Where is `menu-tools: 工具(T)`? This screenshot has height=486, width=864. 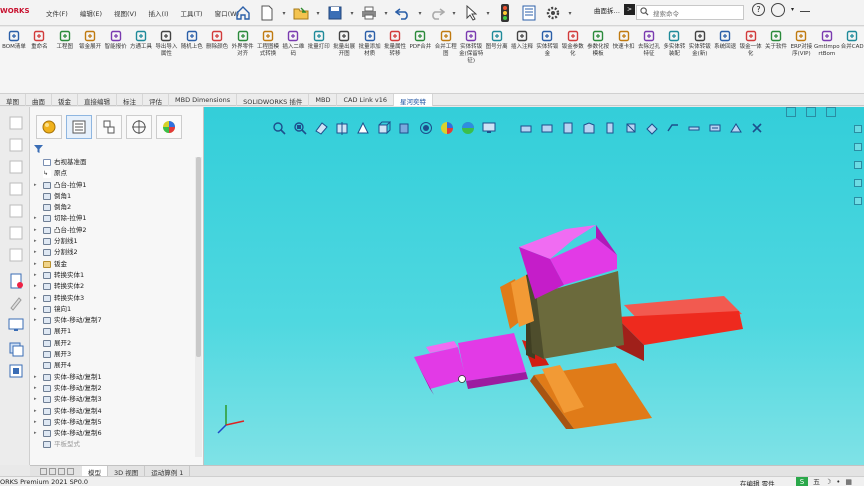 menu-tools: 工具(T) is located at coordinates (192, 13).